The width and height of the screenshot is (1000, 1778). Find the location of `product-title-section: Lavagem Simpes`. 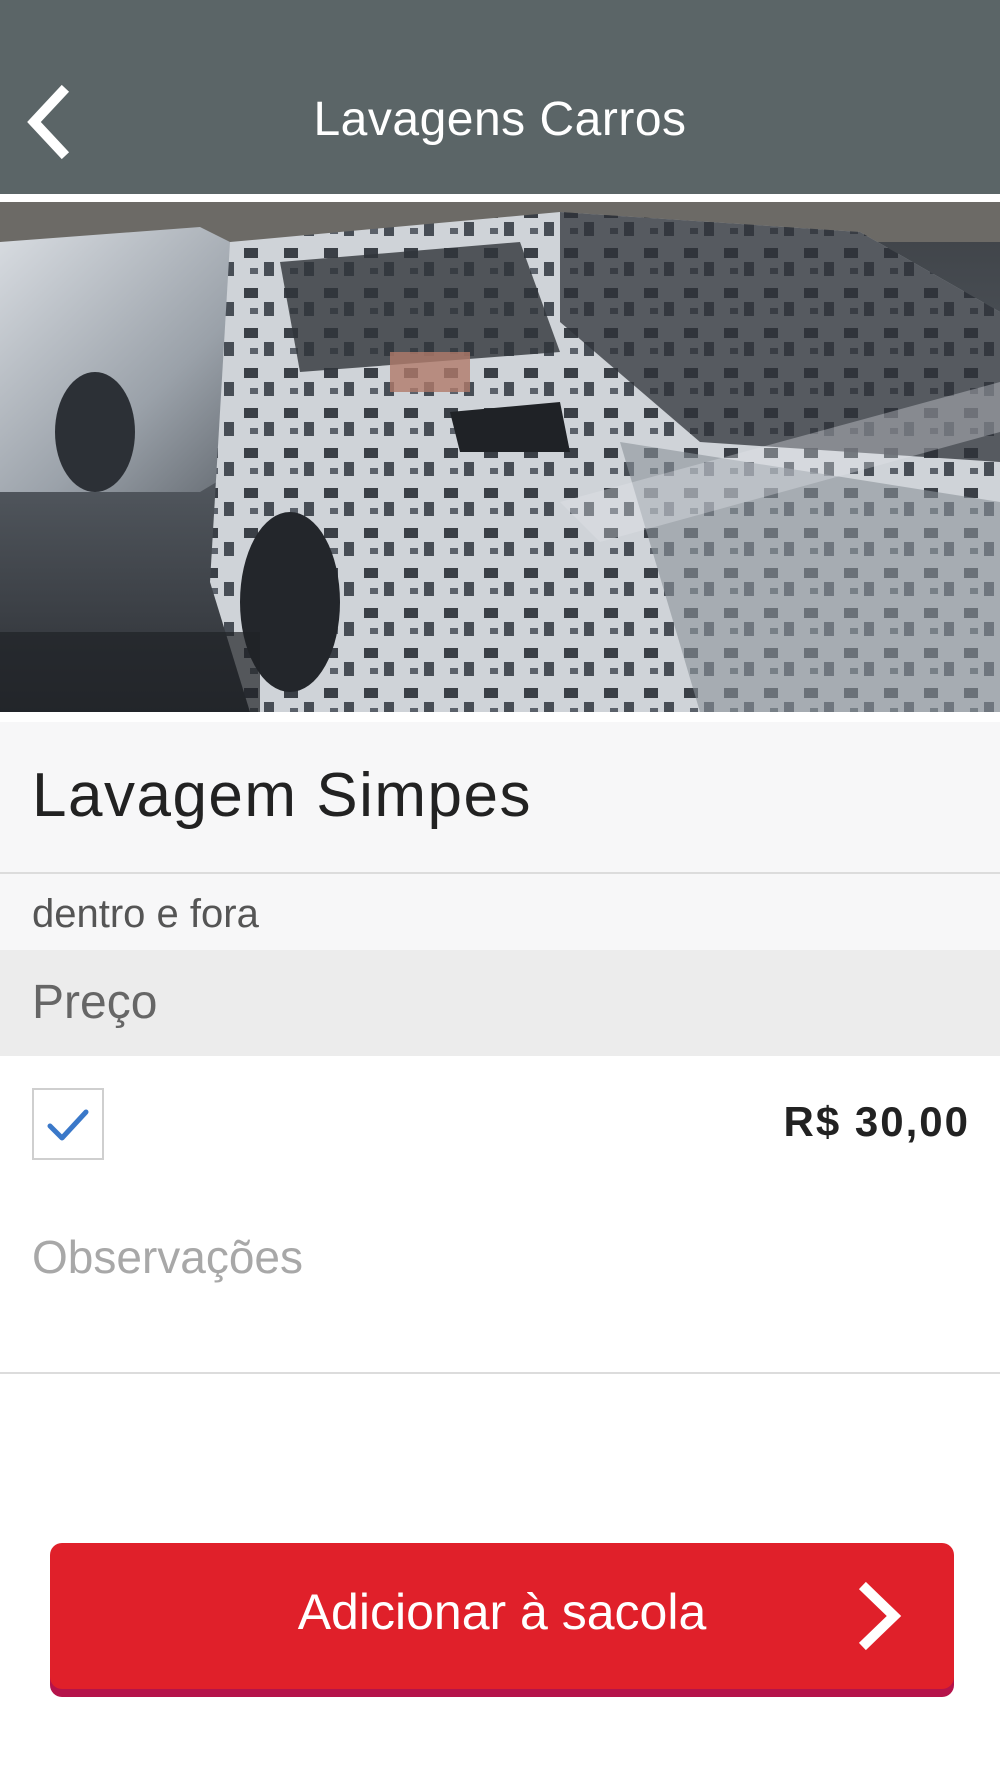

product-title-section: Lavagem Simpes is located at coordinates (500, 798).